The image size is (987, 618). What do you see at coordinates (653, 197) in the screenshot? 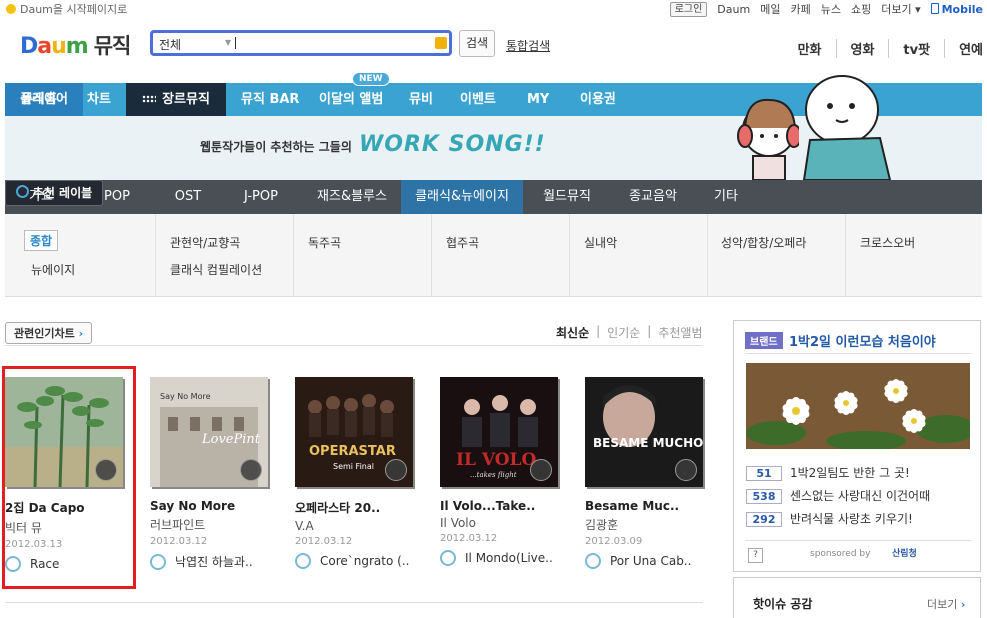
I see `genre-religious: 종교음악` at bounding box center [653, 197].